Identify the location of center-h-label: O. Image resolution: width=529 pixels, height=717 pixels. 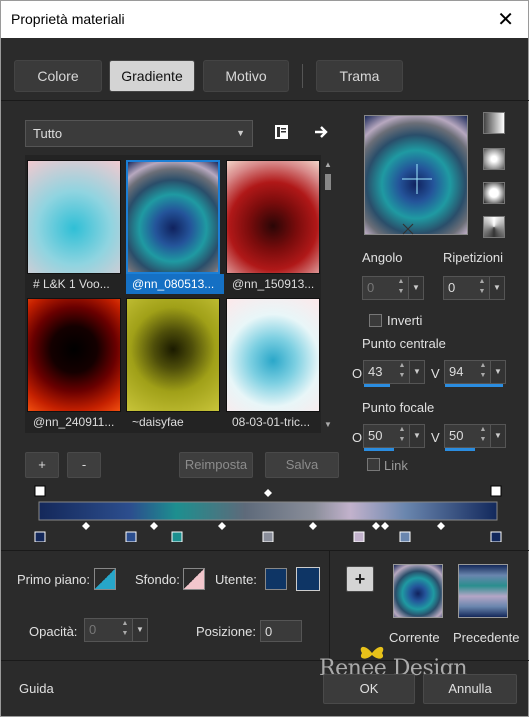
(357, 373).